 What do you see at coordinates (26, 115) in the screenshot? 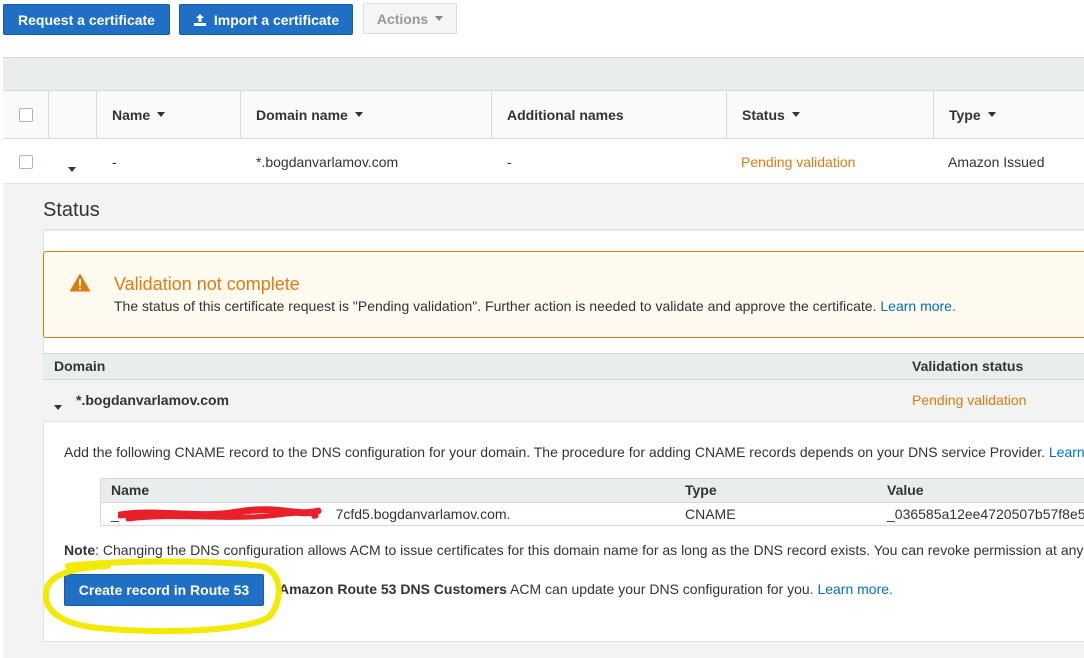
I see `select-all-checkbox` at bounding box center [26, 115].